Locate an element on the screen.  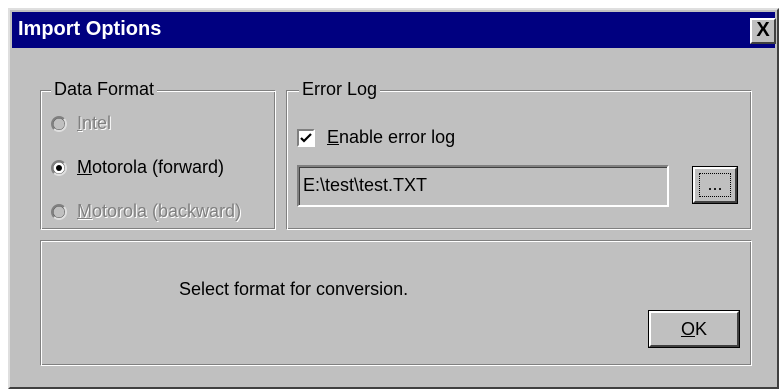
radio-motorola-forward: Motorola (forward) is located at coordinates (137, 167).